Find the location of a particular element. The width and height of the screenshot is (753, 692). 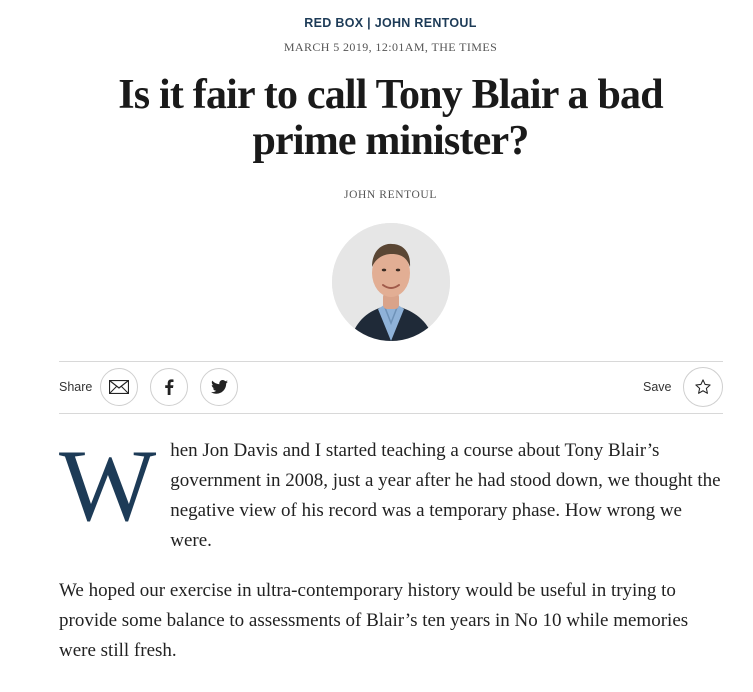

author-byline: JOHN RENTOUL is located at coordinates (376, 195).